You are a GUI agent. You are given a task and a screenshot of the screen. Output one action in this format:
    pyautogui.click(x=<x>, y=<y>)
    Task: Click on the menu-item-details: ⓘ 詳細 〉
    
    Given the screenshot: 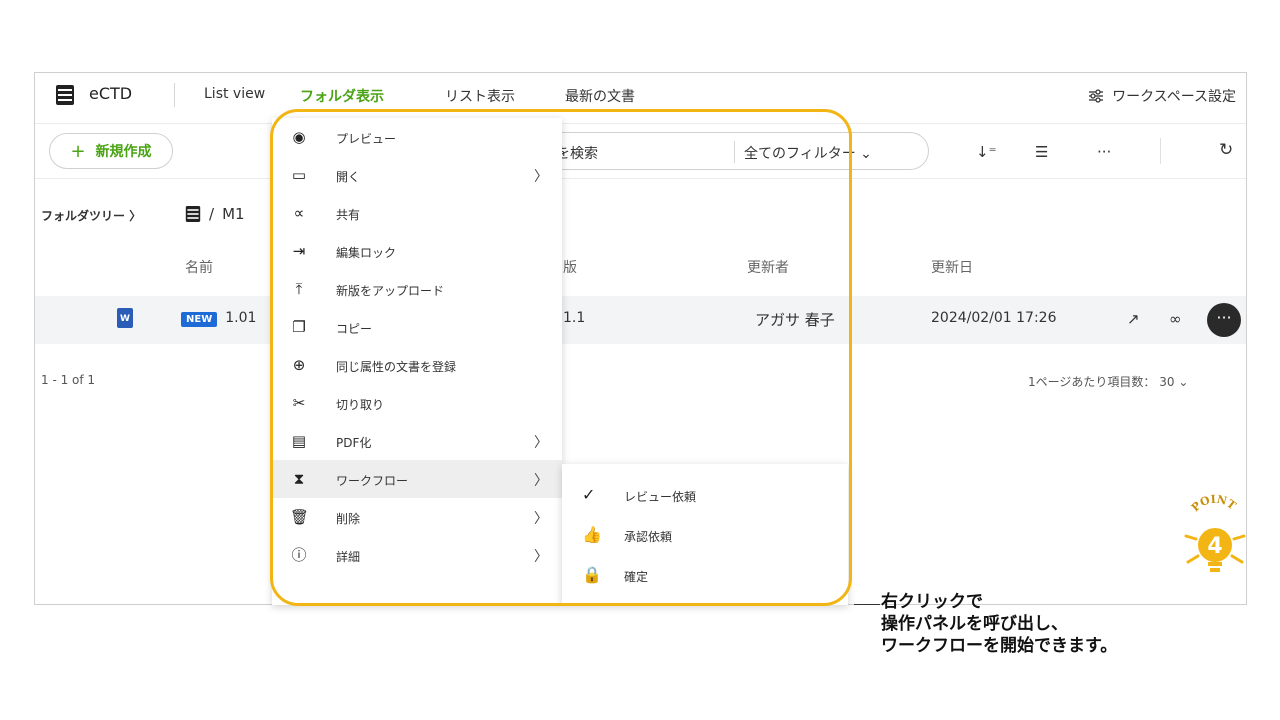 What is the action you would take?
    pyautogui.click(x=417, y=555)
    